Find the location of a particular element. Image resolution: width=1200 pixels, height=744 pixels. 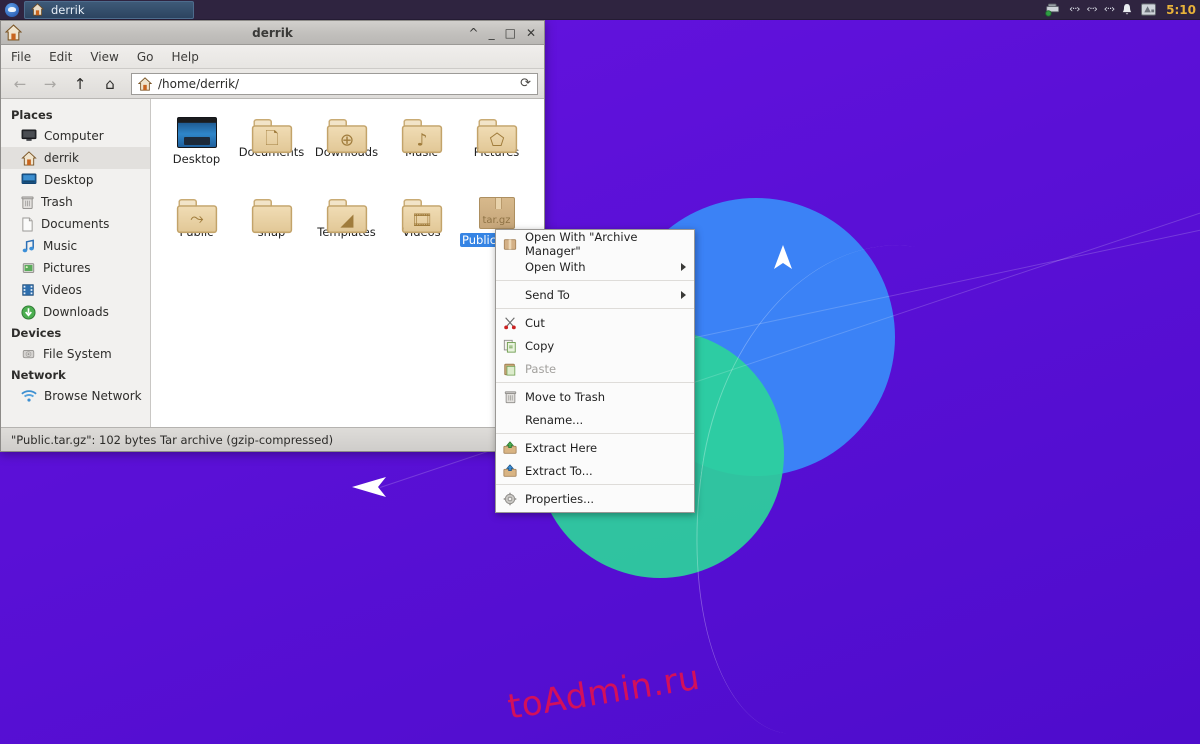

file-item: ⬠Pictures is located at coordinates (496, 149).